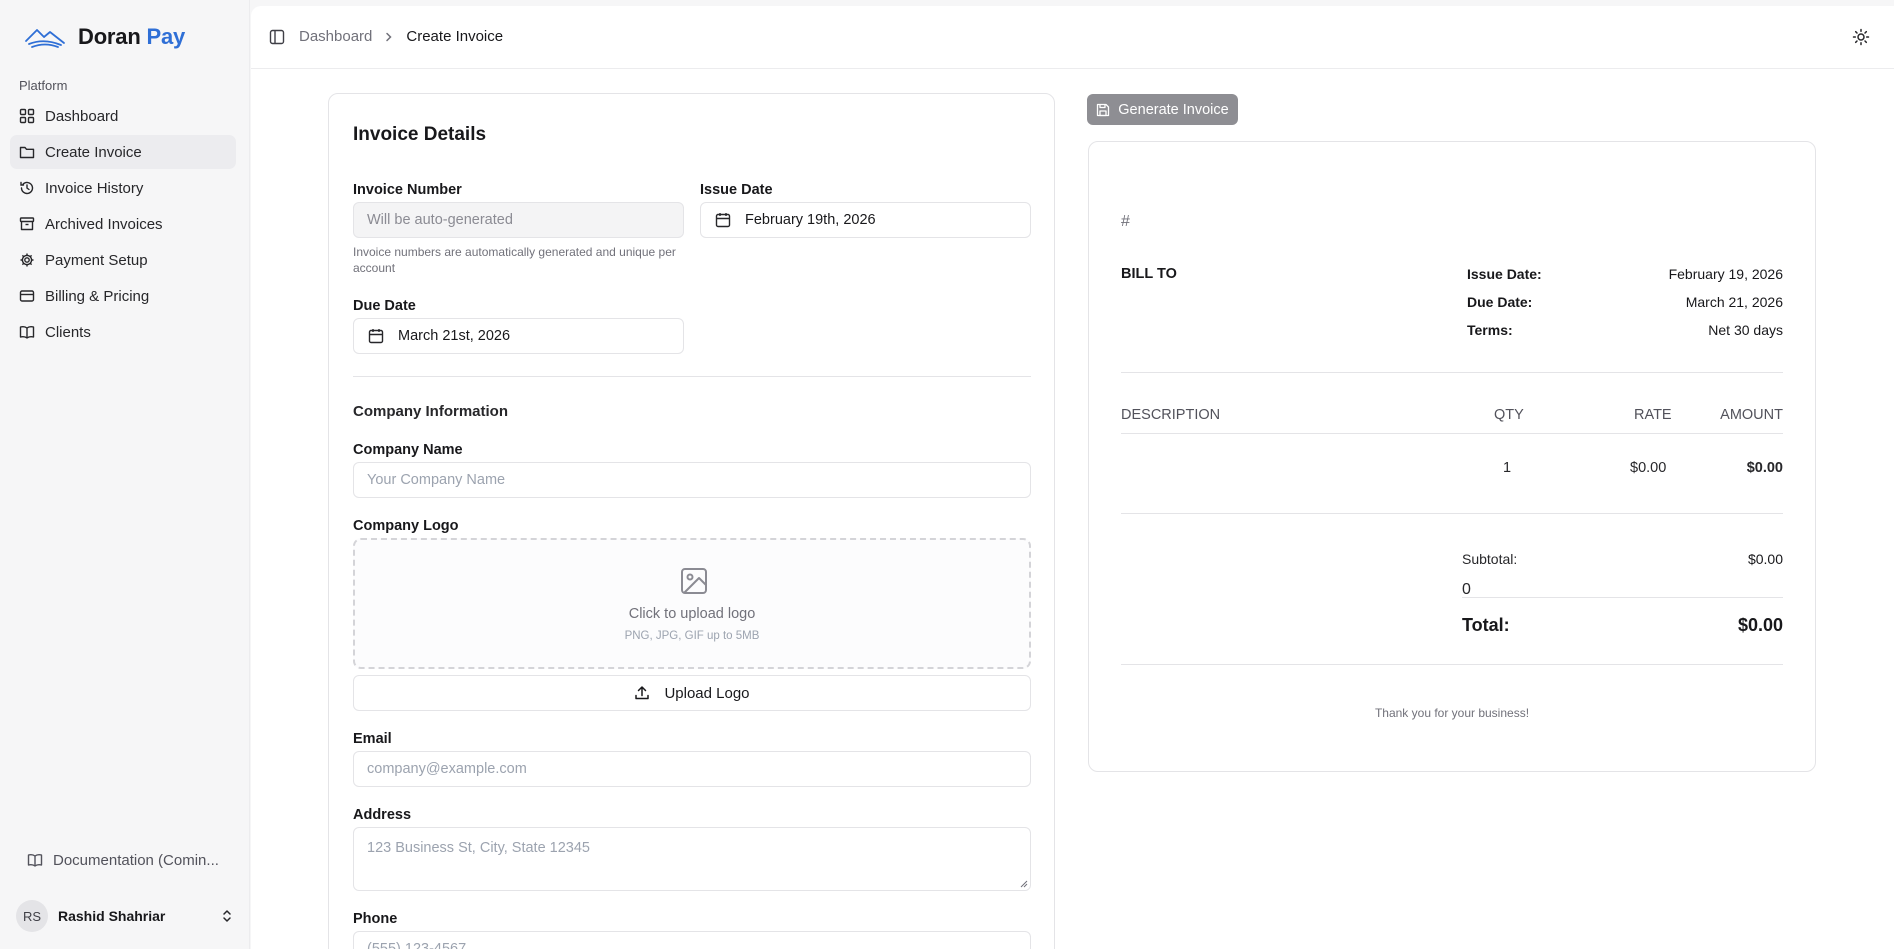 This screenshot has height=949, width=1894. Describe the element at coordinates (1760, 625) in the screenshot. I see `total-value: $0.00` at that location.